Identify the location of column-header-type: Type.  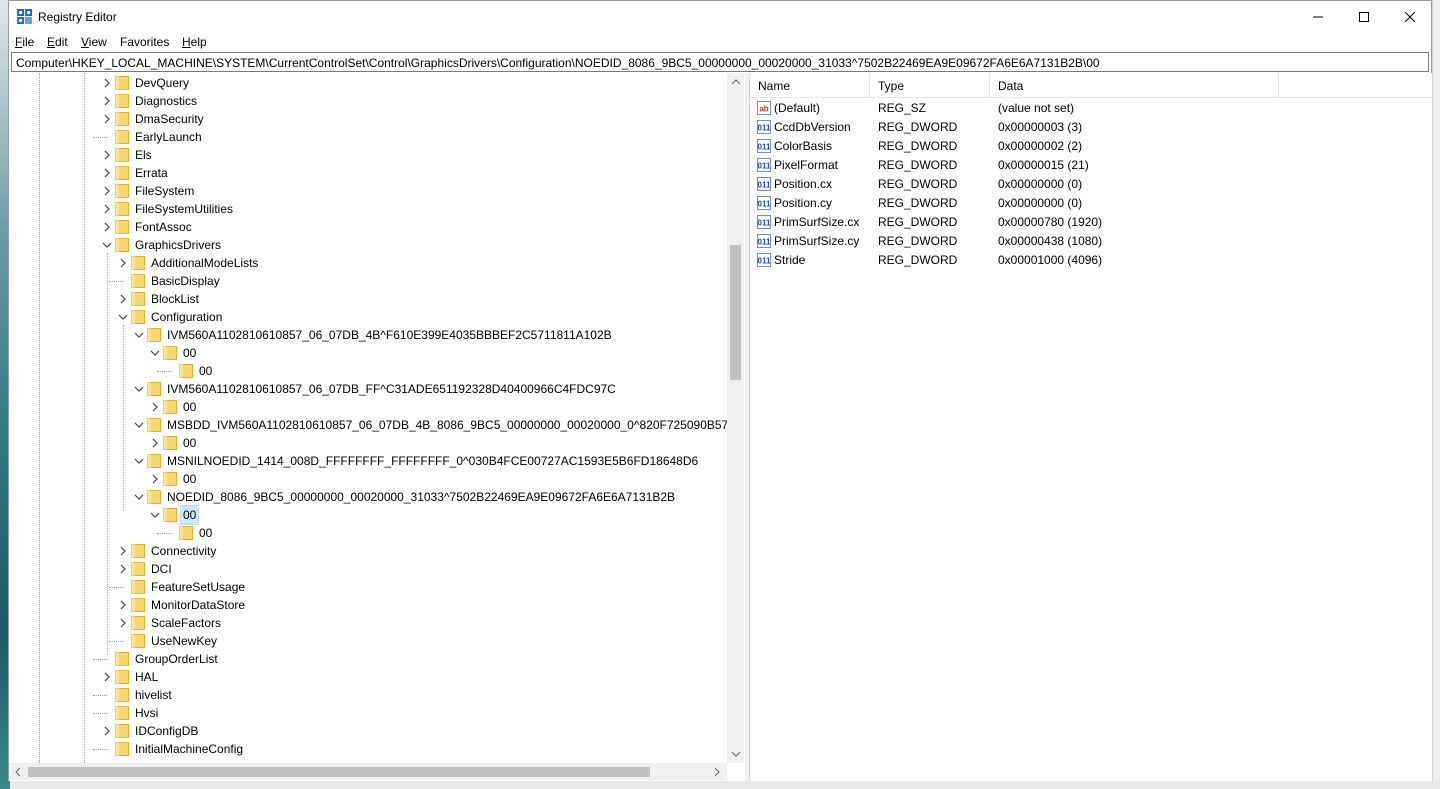
(930, 85).